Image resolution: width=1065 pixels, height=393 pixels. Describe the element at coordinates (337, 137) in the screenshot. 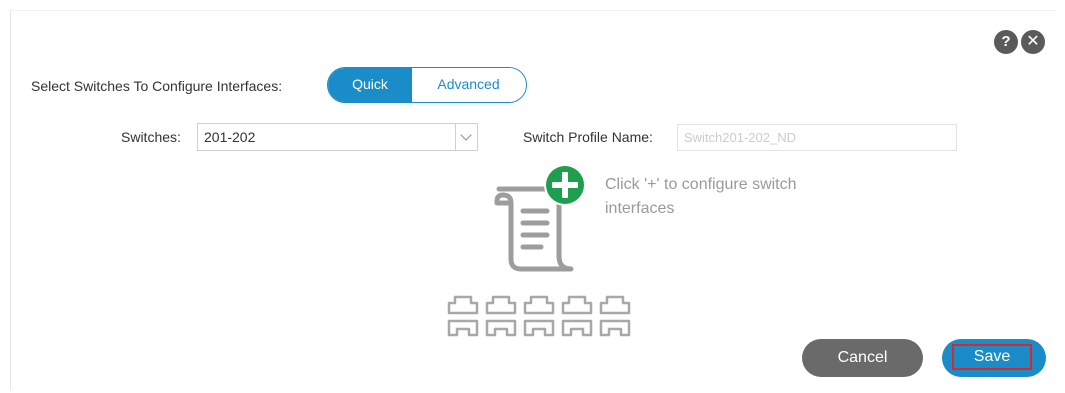

I see `switches-select: 201-202` at that location.